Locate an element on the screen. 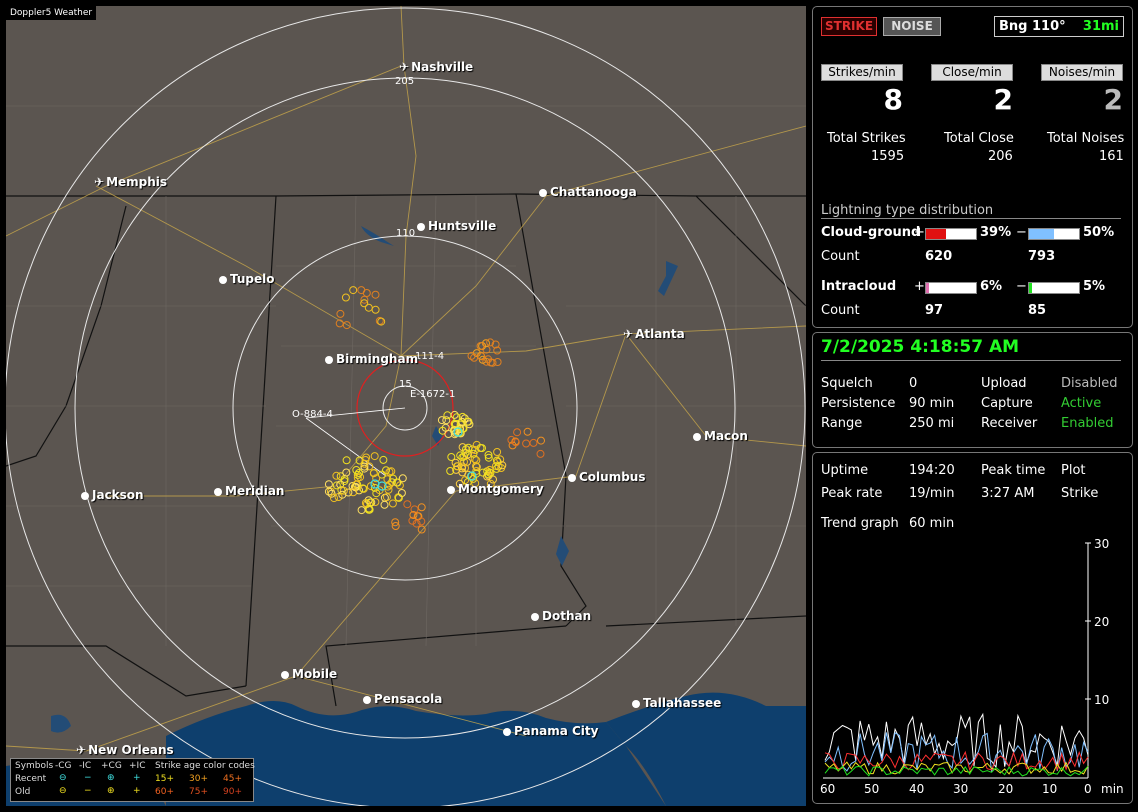 The image size is (1138, 812). city-label: Jackson is located at coordinates (112, 495).